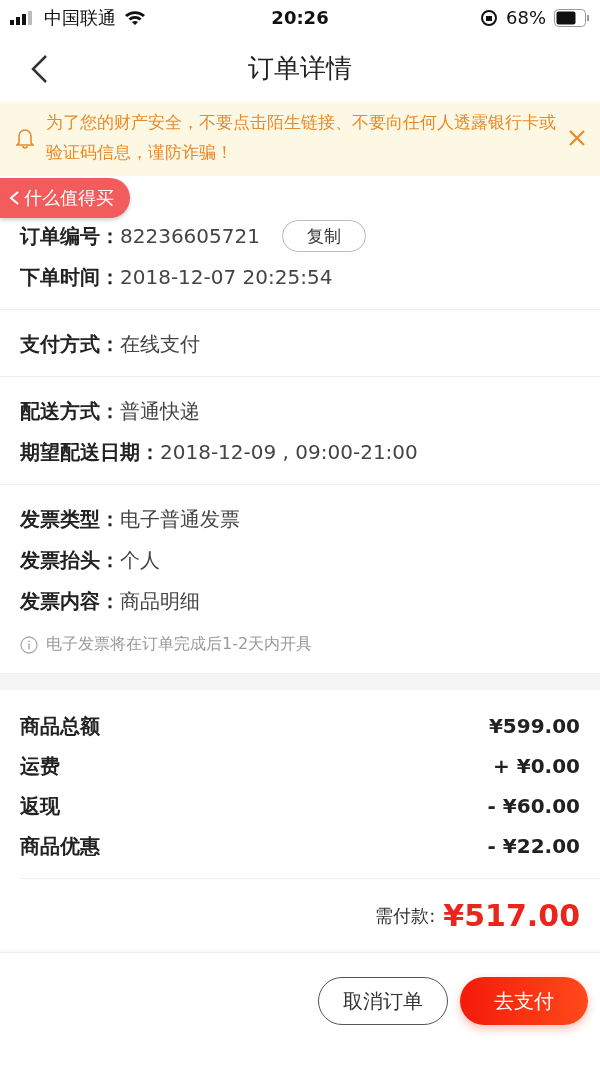 Image resolution: width=600 pixels, height=1067 pixels. What do you see at coordinates (300, 17) in the screenshot?
I see `status-time: 20:26` at bounding box center [300, 17].